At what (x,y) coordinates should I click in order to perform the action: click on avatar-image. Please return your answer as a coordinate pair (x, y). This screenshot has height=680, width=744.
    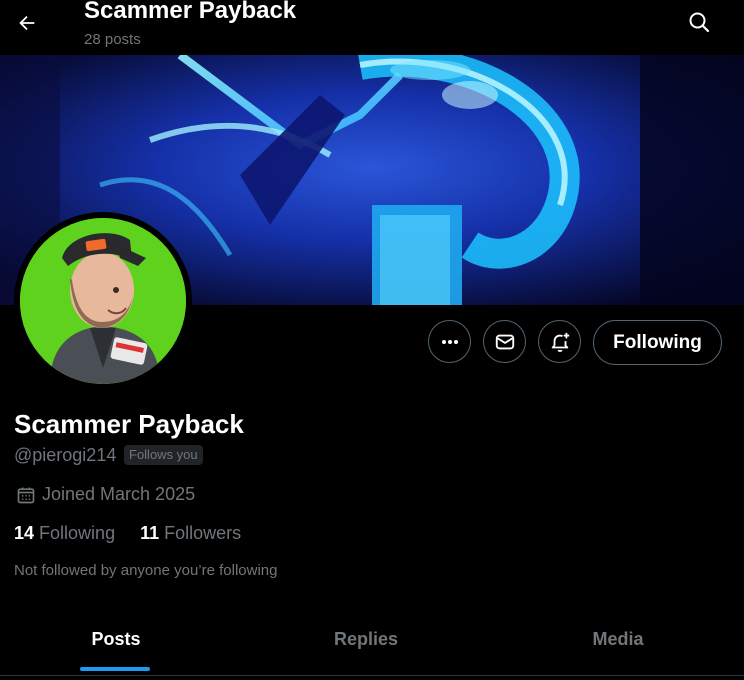
    Looking at the image, I should click on (103, 301).